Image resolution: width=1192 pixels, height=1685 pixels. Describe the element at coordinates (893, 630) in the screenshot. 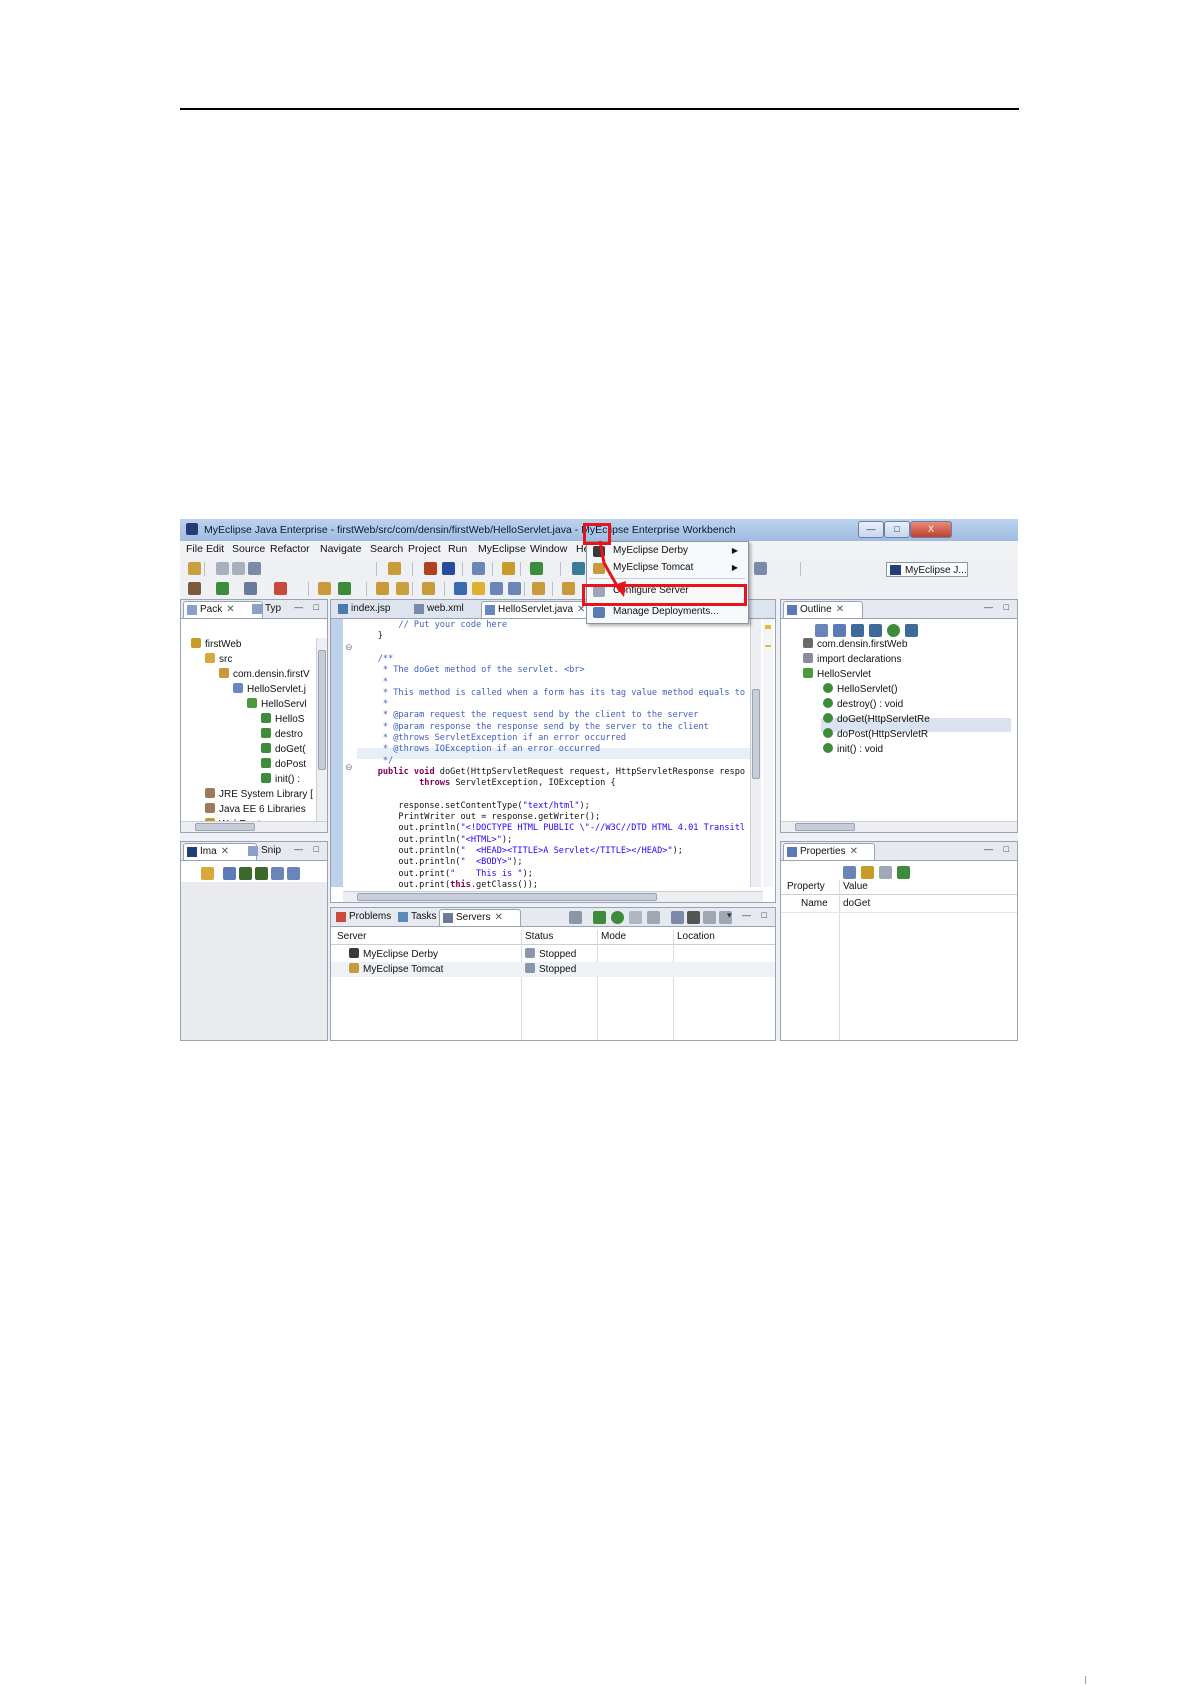

I see `hide-nonpublic-icon` at that location.